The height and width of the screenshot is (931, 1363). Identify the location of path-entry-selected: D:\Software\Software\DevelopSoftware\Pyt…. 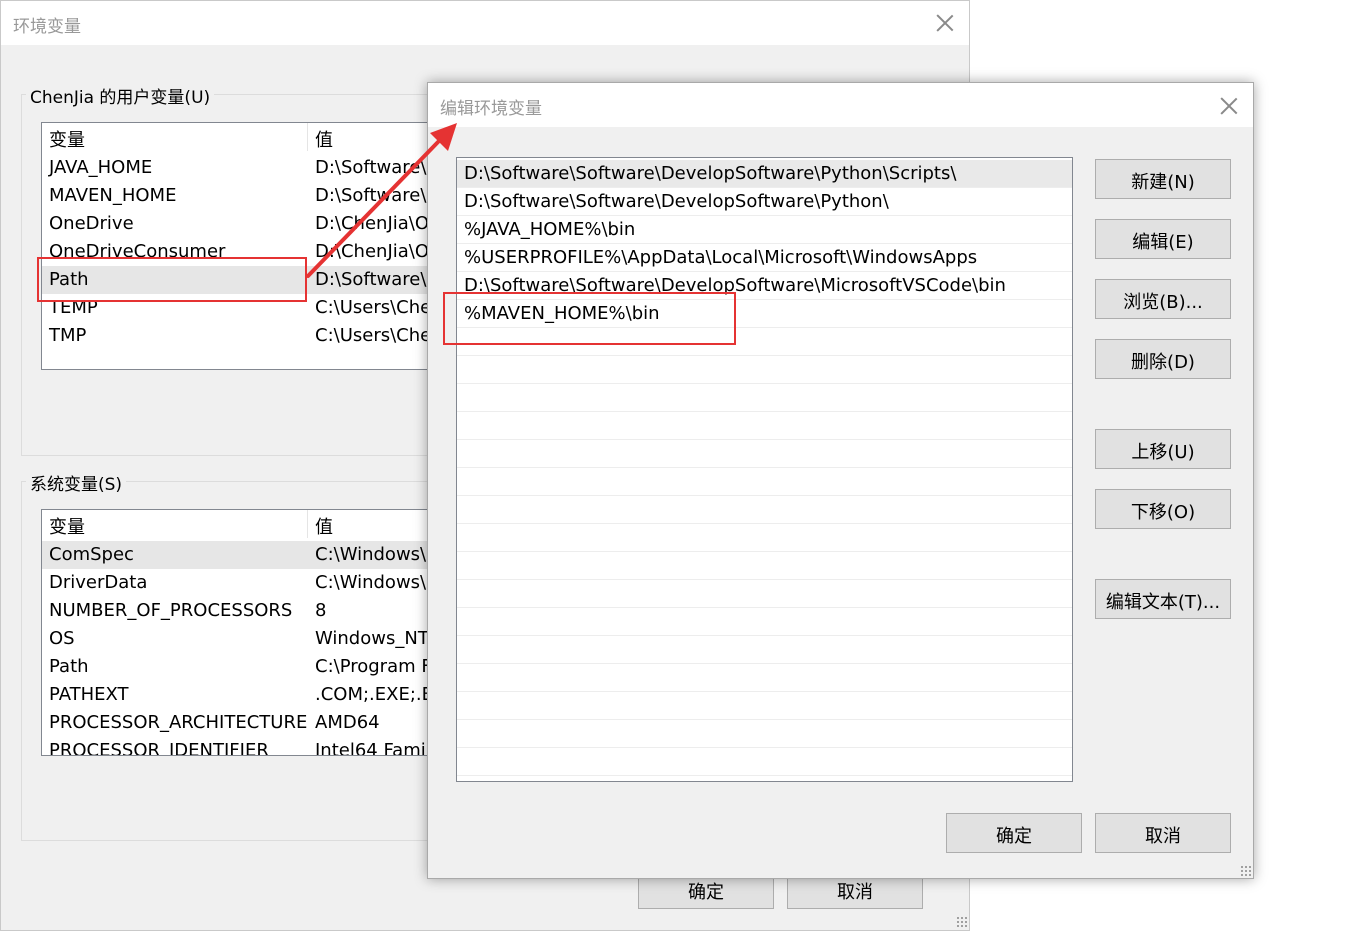
(764, 174).